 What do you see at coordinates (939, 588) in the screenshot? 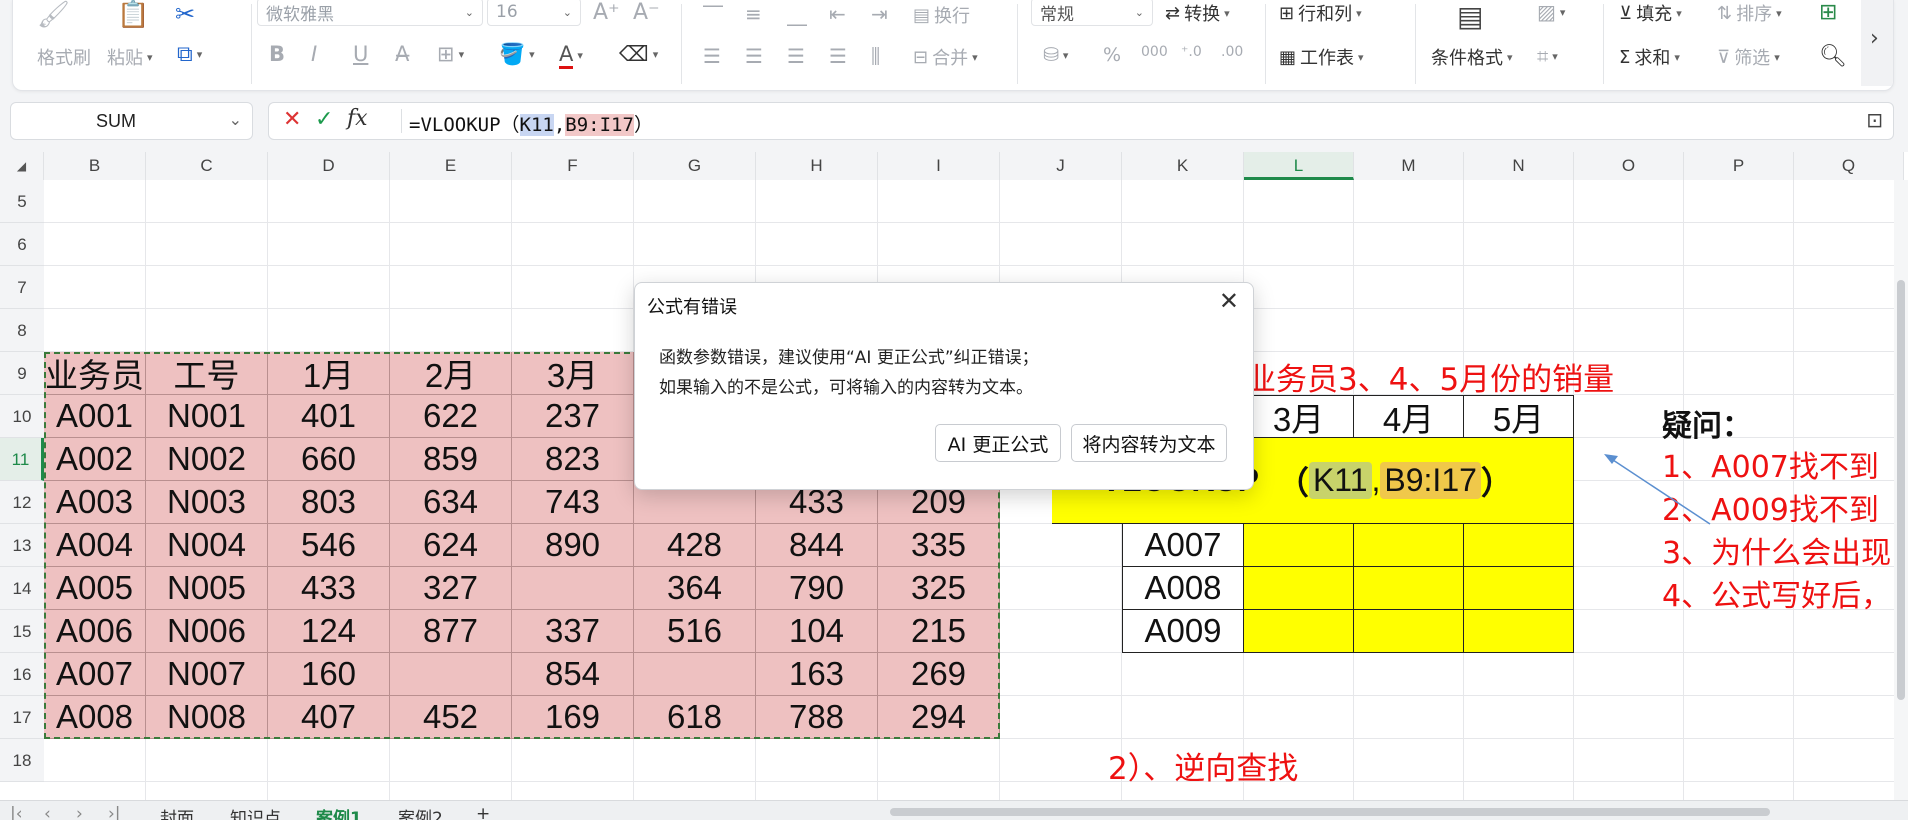
I see `table-cell: 325` at bounding box center [939, 588].